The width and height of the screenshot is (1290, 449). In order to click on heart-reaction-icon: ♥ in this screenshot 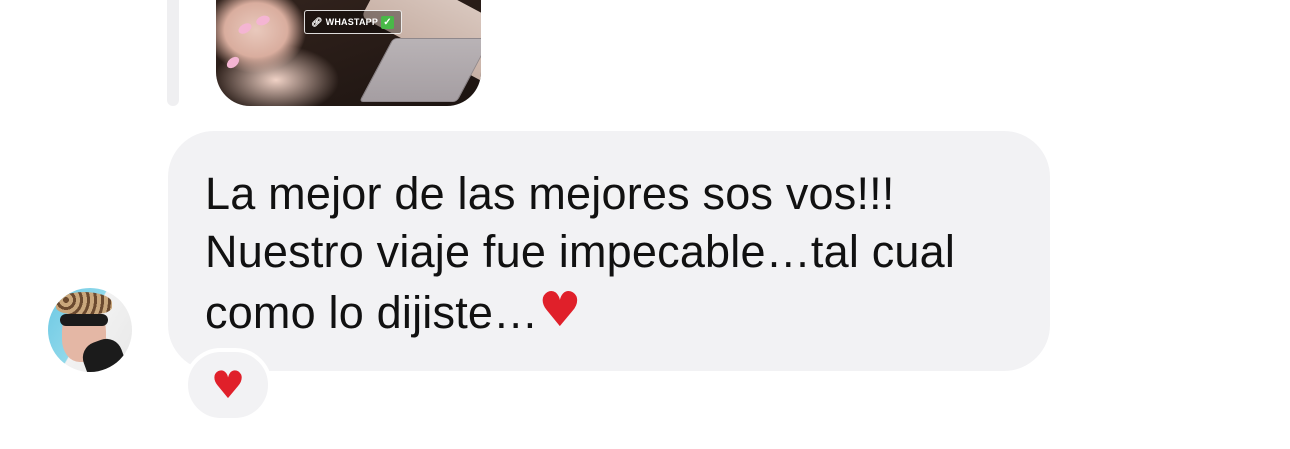, I will do `click(228, 385)`.